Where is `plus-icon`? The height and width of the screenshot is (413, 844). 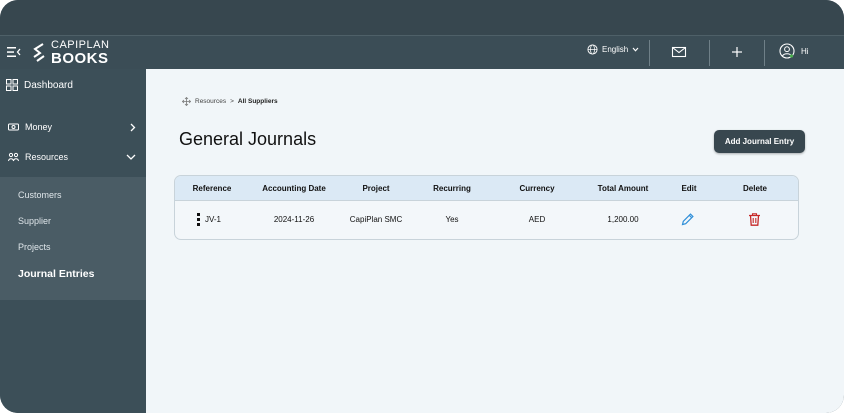 plus-icon is located at coordinates (737, 52).